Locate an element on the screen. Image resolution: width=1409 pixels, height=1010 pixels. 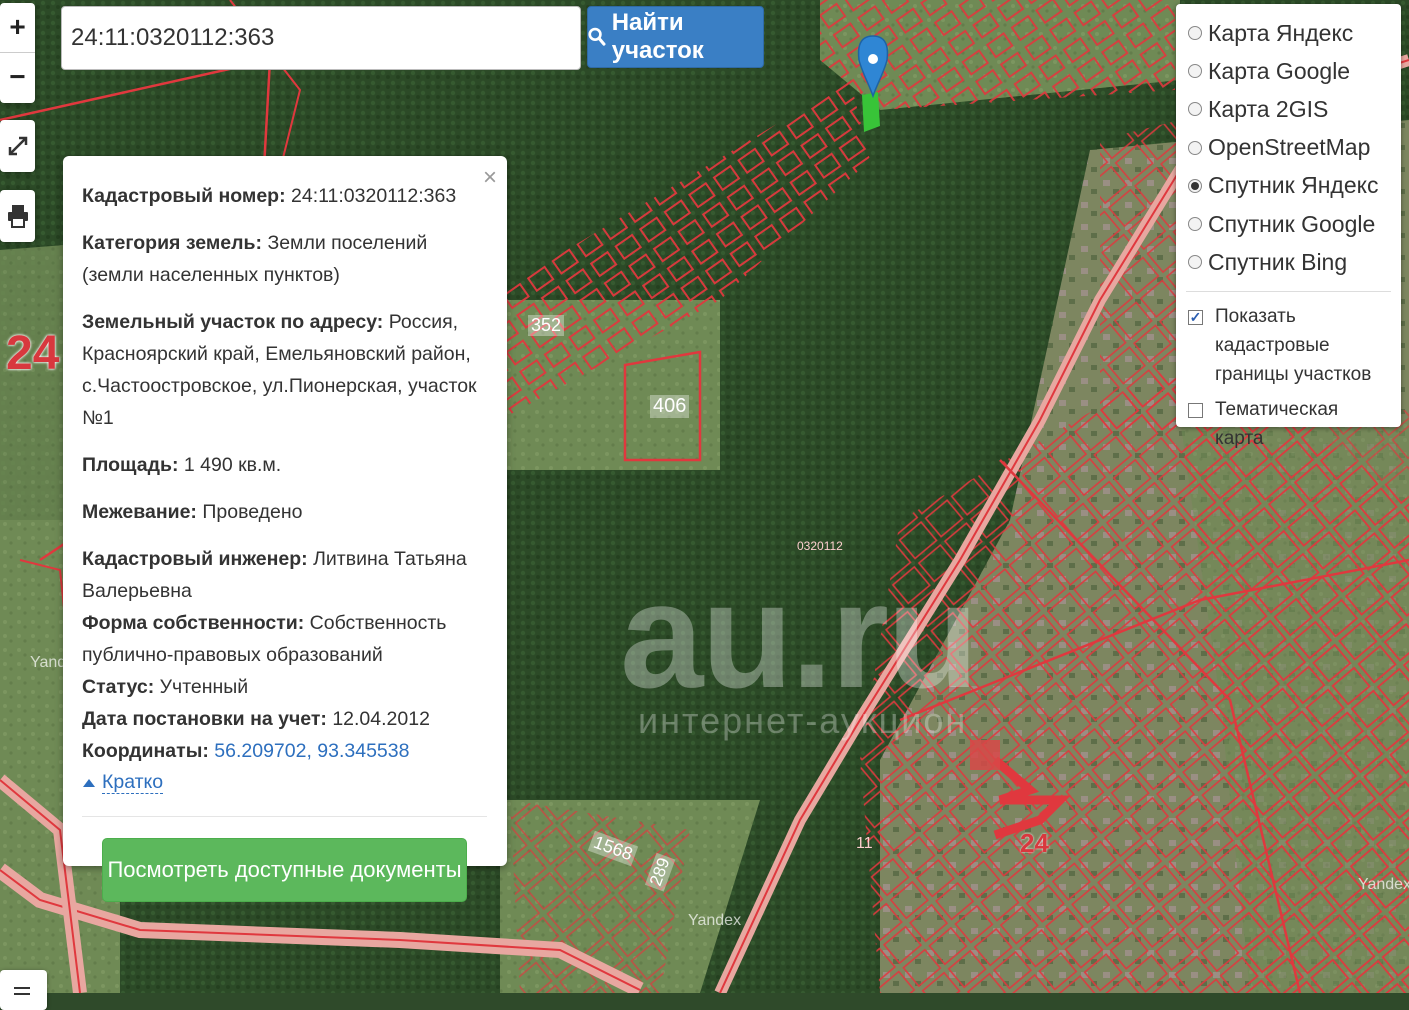
map-region-label-left: 24 is located at coordinates (33, 353).